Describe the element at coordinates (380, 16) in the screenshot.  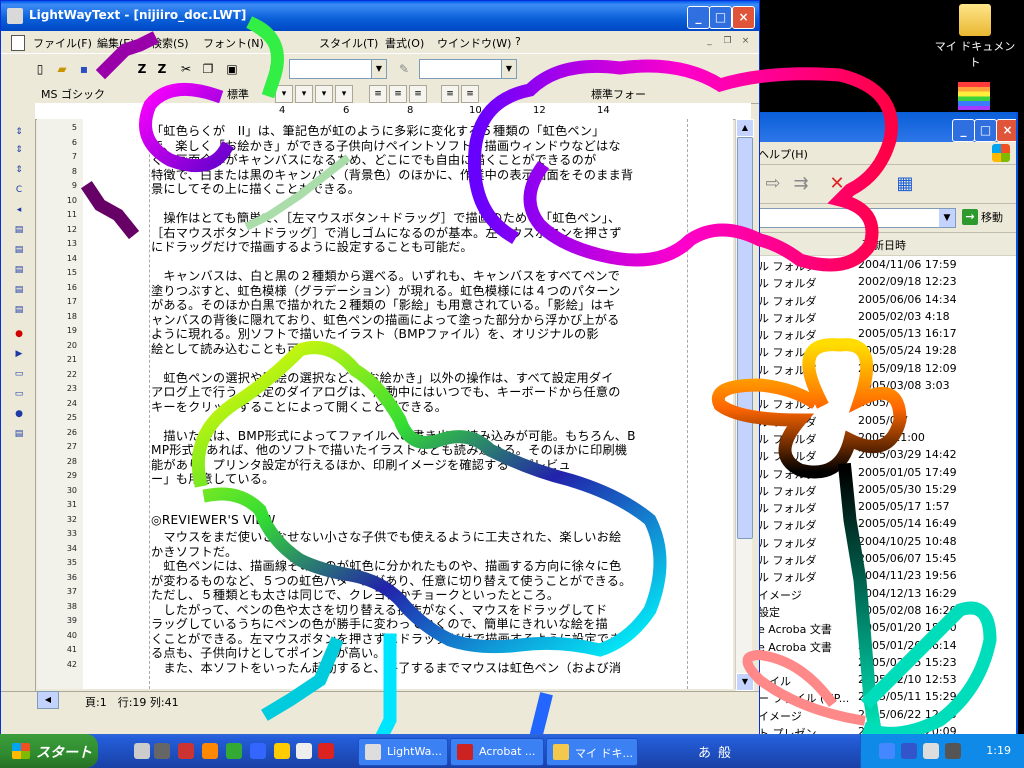
I see `editor-titlebar: LightWayText - [nijiiro_doc.LWT] _ □ ×` at that location.